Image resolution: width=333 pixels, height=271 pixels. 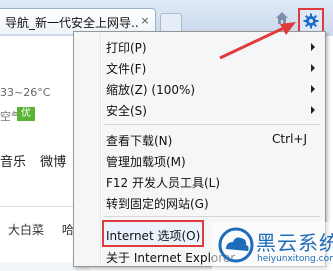 What do you see at coordinates (163, 183) in the screenshot?
I see `menu-item-label: F12 开发人员工具(L)` at bounding box center [163, 183].